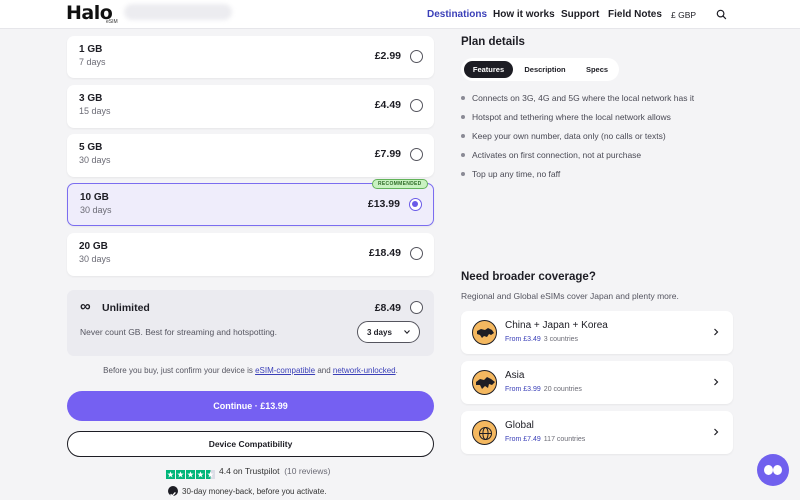 Image resolution: width=800 pixels, height=500 pixels. What do you see at coordinates (561, 339) in the screenshot?
I see `region-country-count: 3 countries` at bounding box center [561, 339].